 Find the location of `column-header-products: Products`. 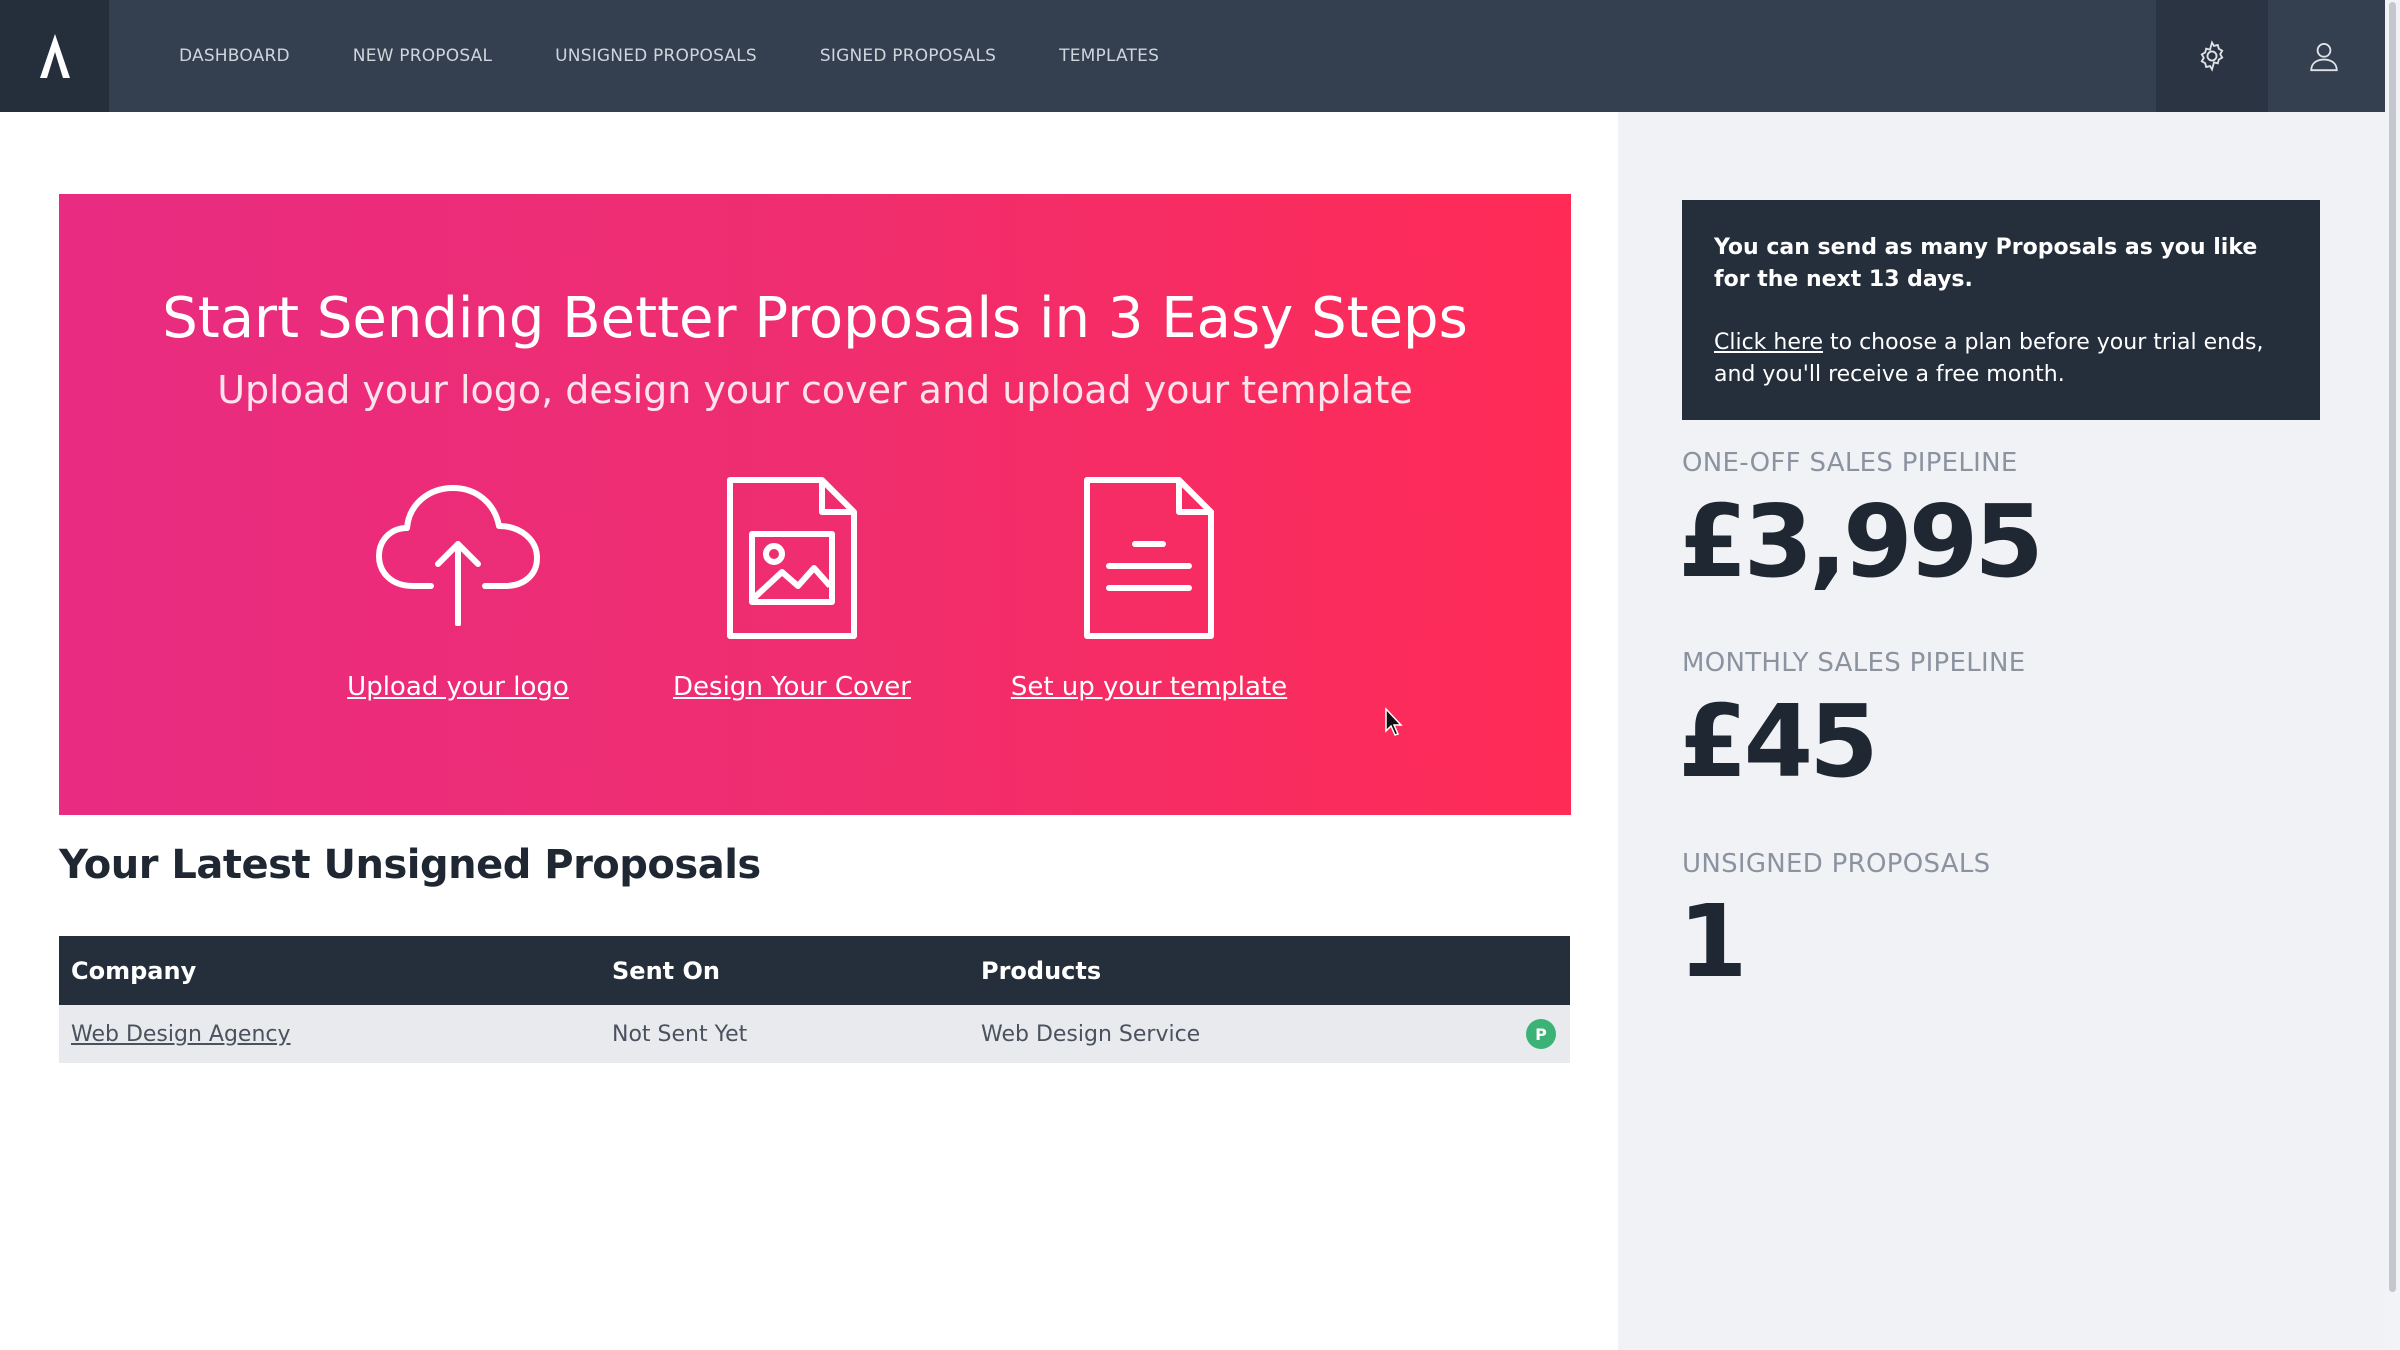

column-header-products: Products is located at coordinates (1041, 970).